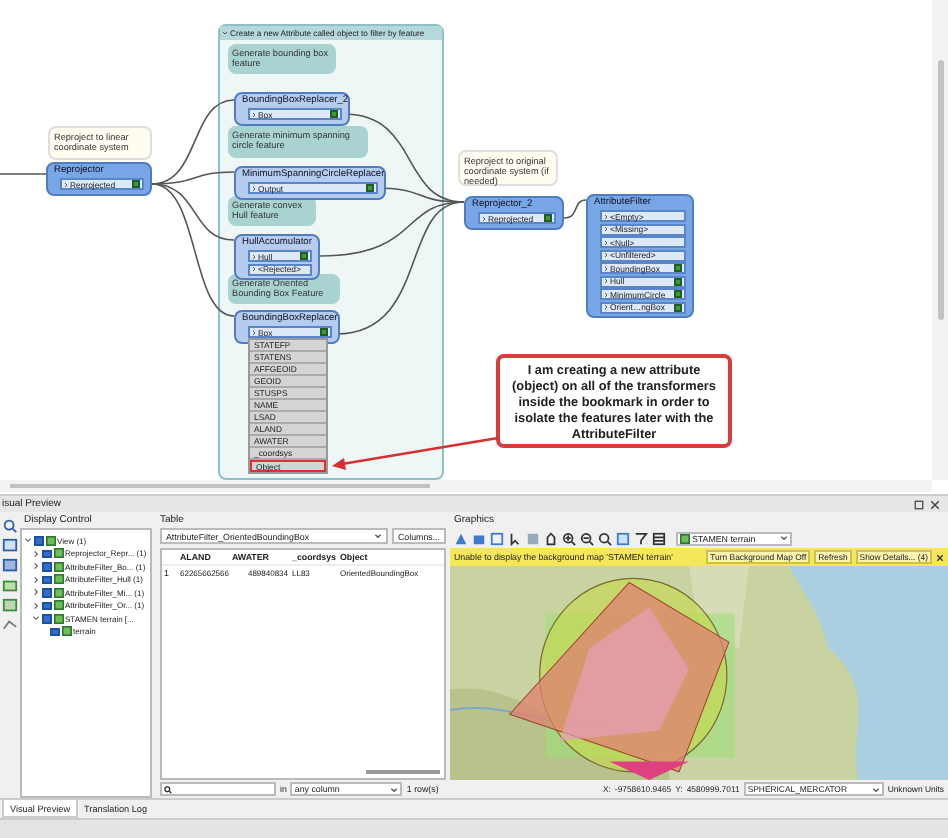  What do you see at coordinates (497, 538) in the screenshot?
I see `frame-icon` at bounding box center [497, 538].